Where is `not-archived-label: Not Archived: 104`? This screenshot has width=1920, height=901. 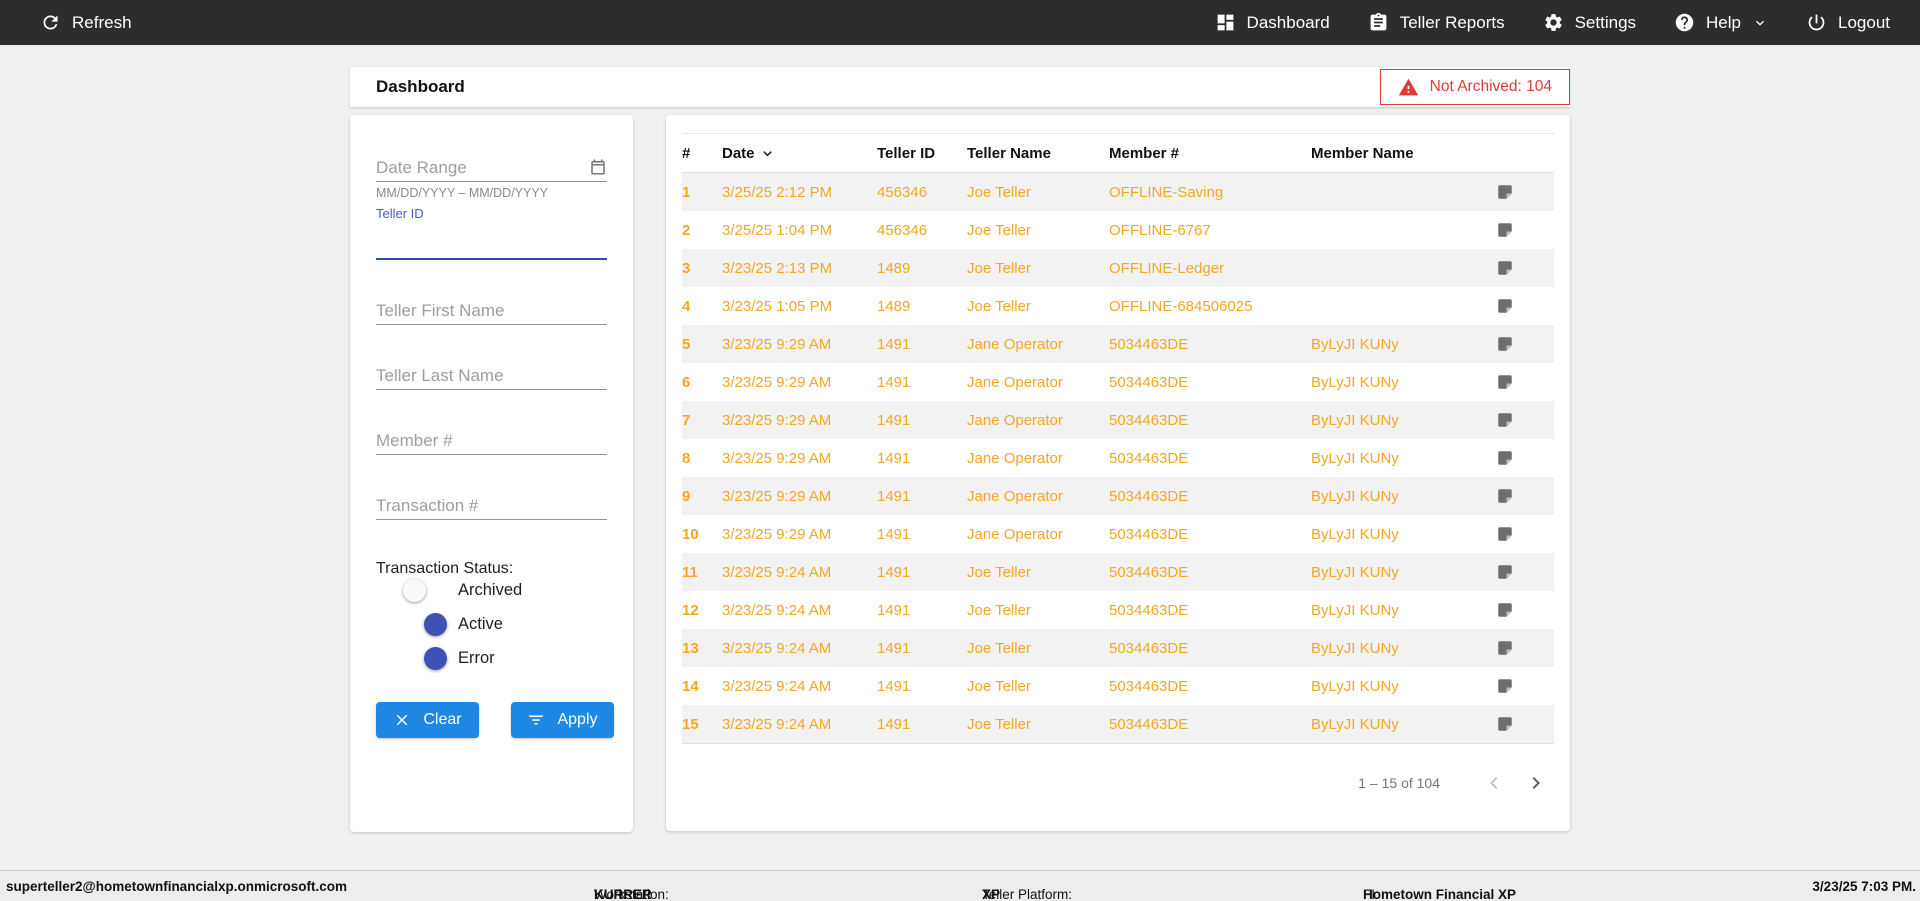 not-archived-label: Not Archived: 104 is located at coordinates (1490, 86).